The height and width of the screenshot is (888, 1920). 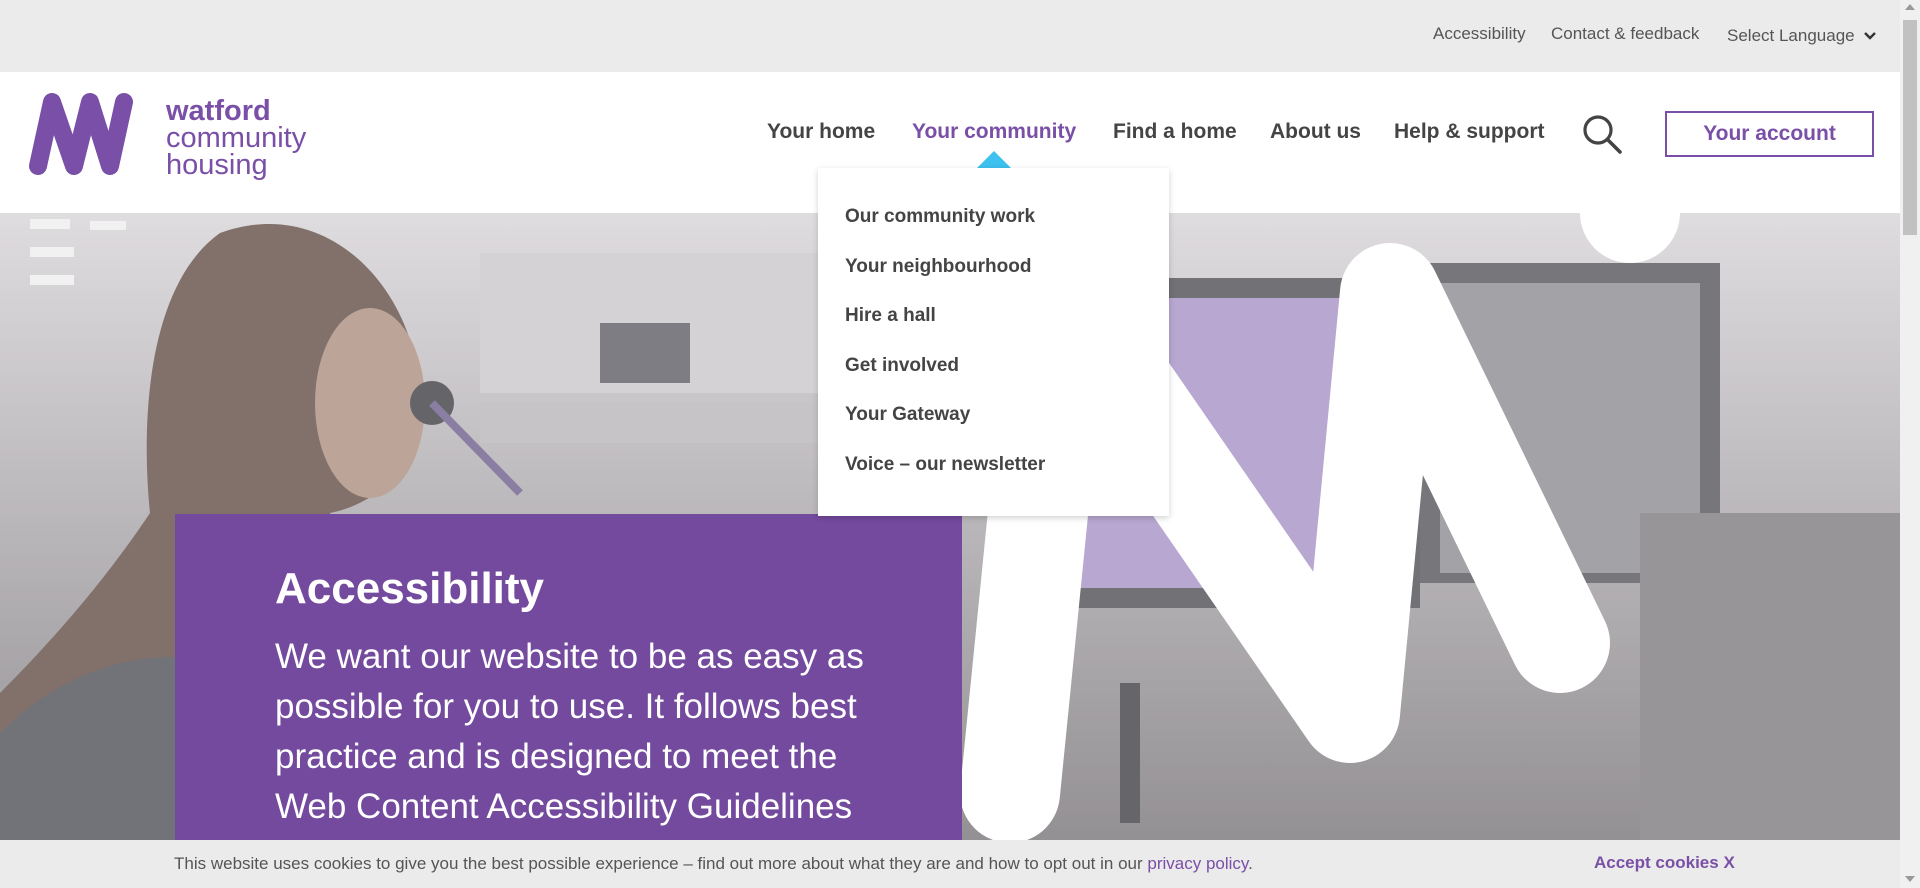 What do you see at coordinates (1197, 863) in the screenshot?
I see `privacy-policy-link: privacy policy` at bounding box center [1197, 863].